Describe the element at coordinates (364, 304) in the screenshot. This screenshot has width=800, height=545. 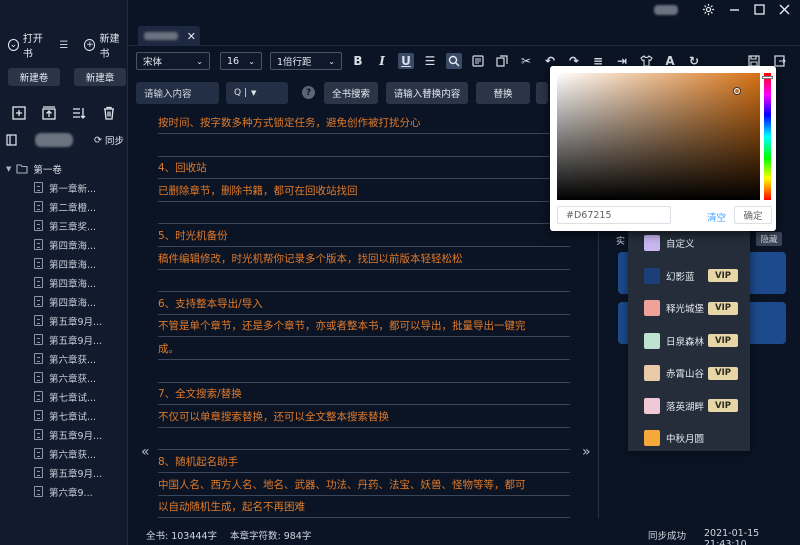
I see `editor-line: 6、支持整本导出/导入` at that location.